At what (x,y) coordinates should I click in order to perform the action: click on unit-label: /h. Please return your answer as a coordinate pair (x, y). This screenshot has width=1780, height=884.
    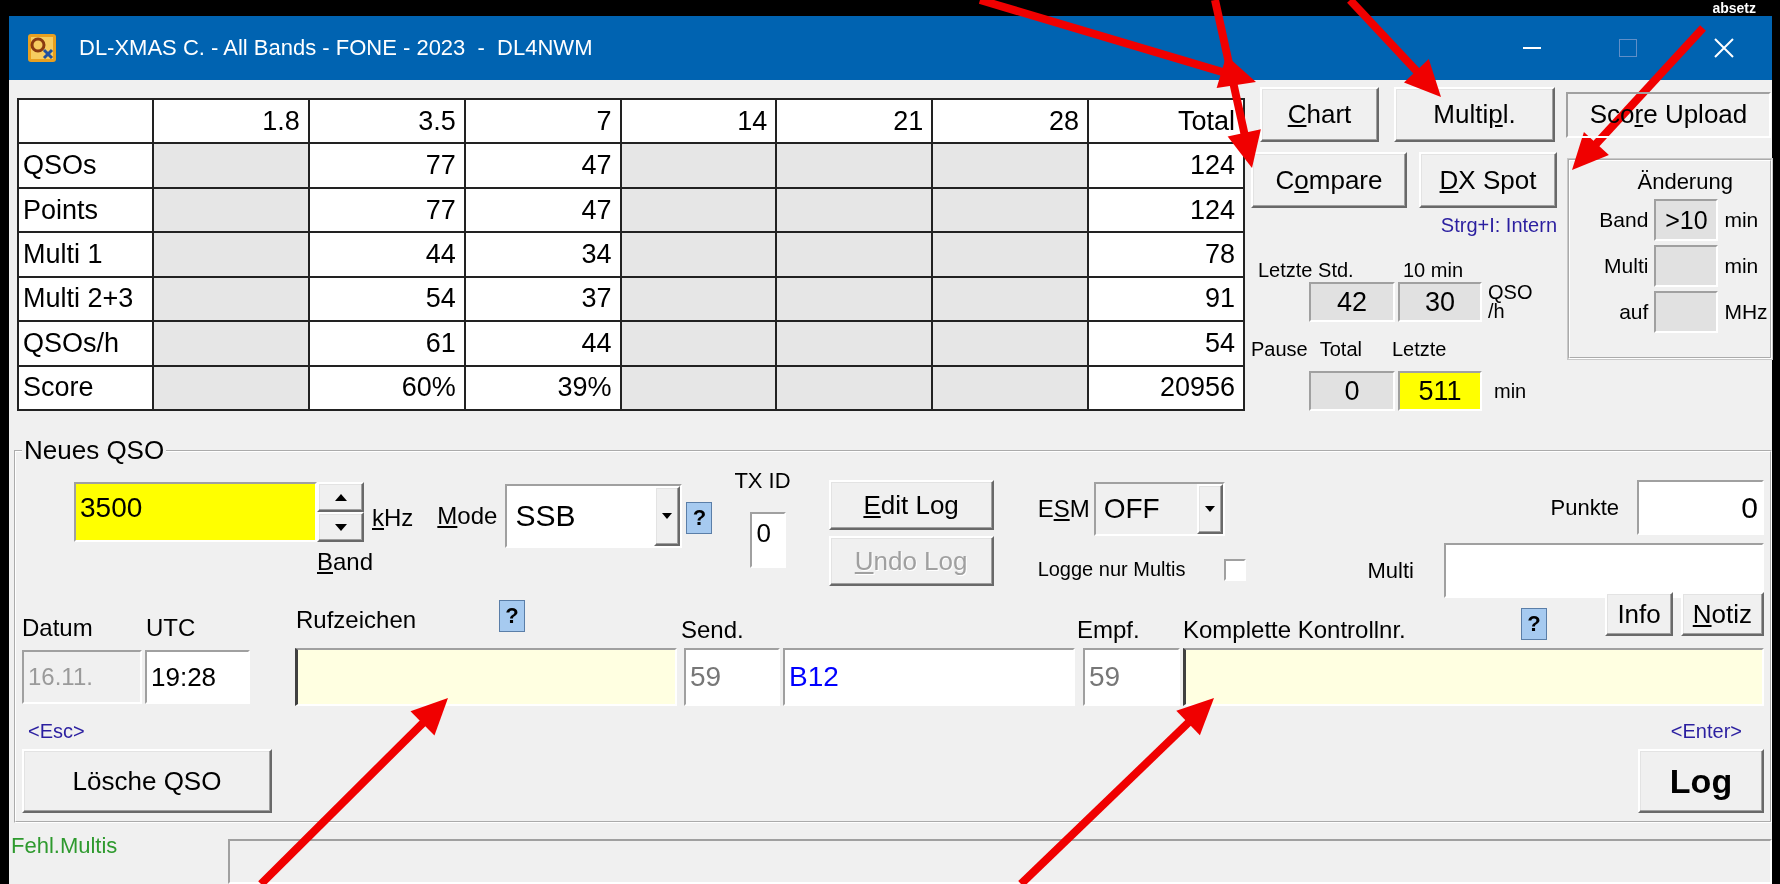
    Looking at the image, I should click on (1496, 311).